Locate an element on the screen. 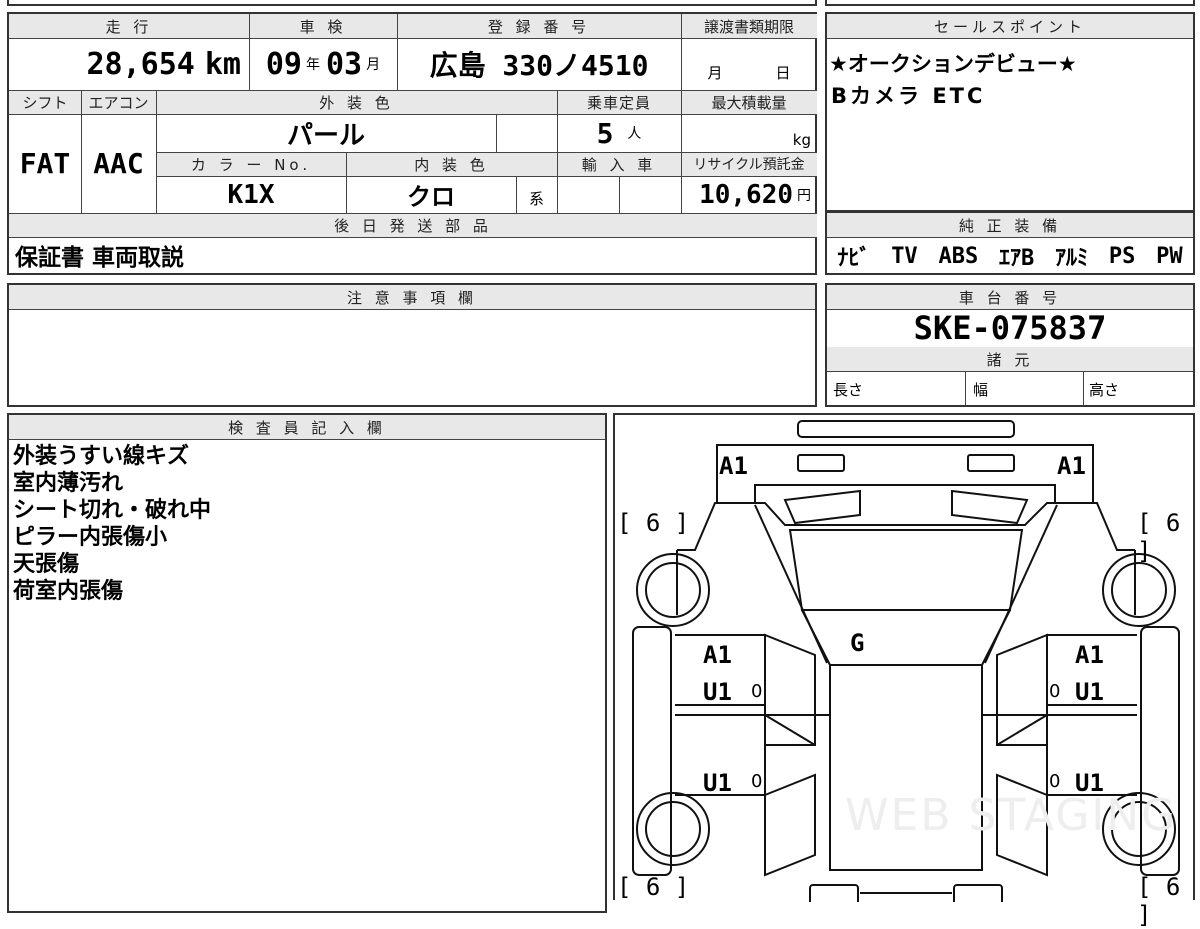 This screenshot has width=1200, height=929. inspector-note: 外装うすい線キズ is located at coordinates (101, 456).